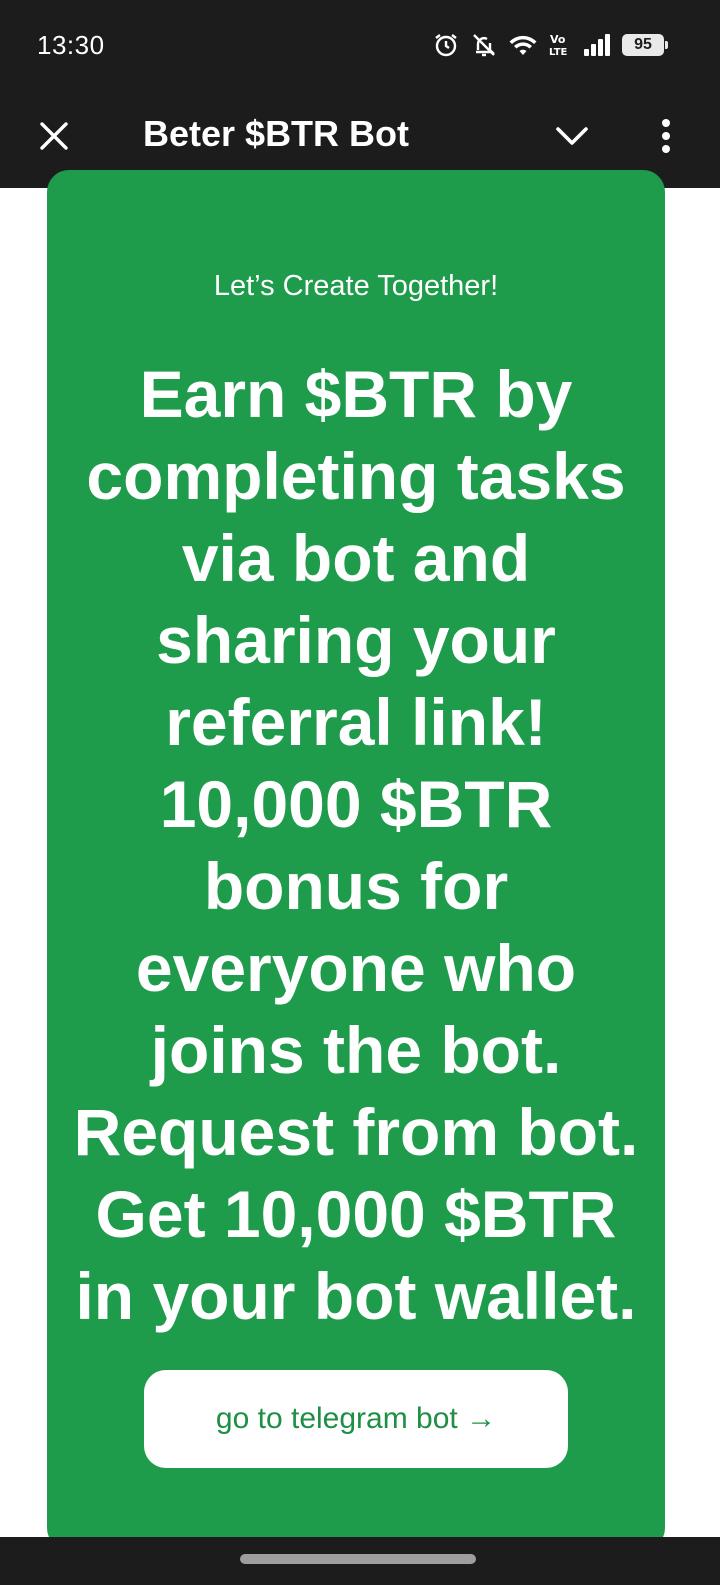  Describe the element at coordinates (356, 804) in the screenshot. I see `headline-line: 10,000 $BTR` at that location.